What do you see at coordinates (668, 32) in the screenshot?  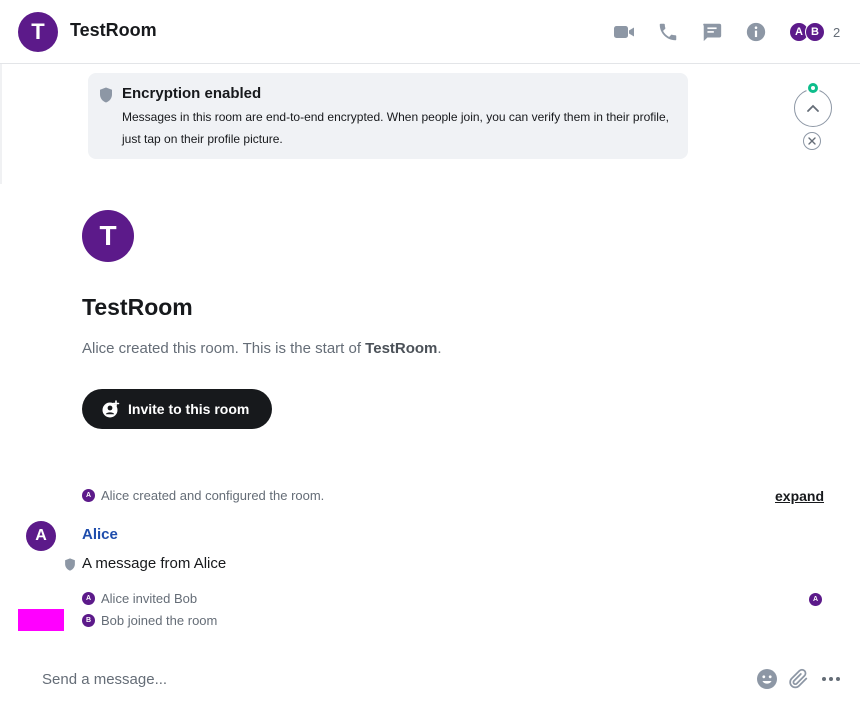 I see `voice-call-icon` at bounding box center [668, 32].